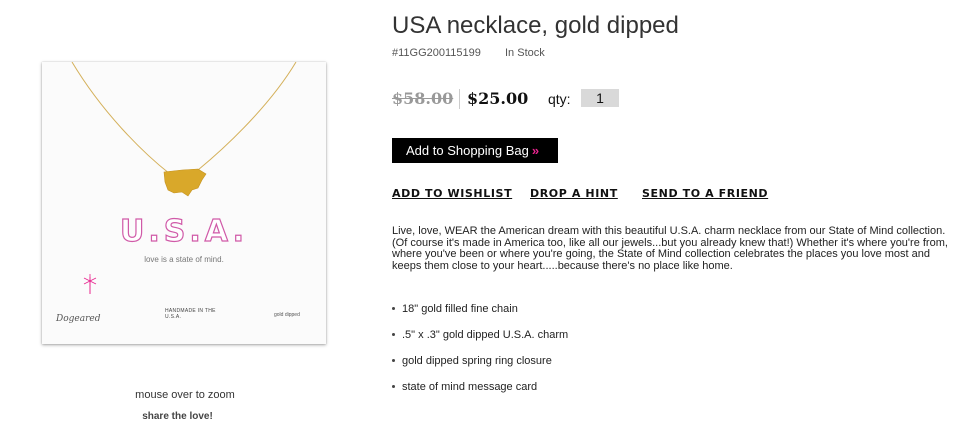 This screenshot has width=961, height=430. What do you see at coordinates (705, 193) in the screenshot?
I see `send-to-friend-link: SEND TO A FRIEND` at bounding box center [705, 193].